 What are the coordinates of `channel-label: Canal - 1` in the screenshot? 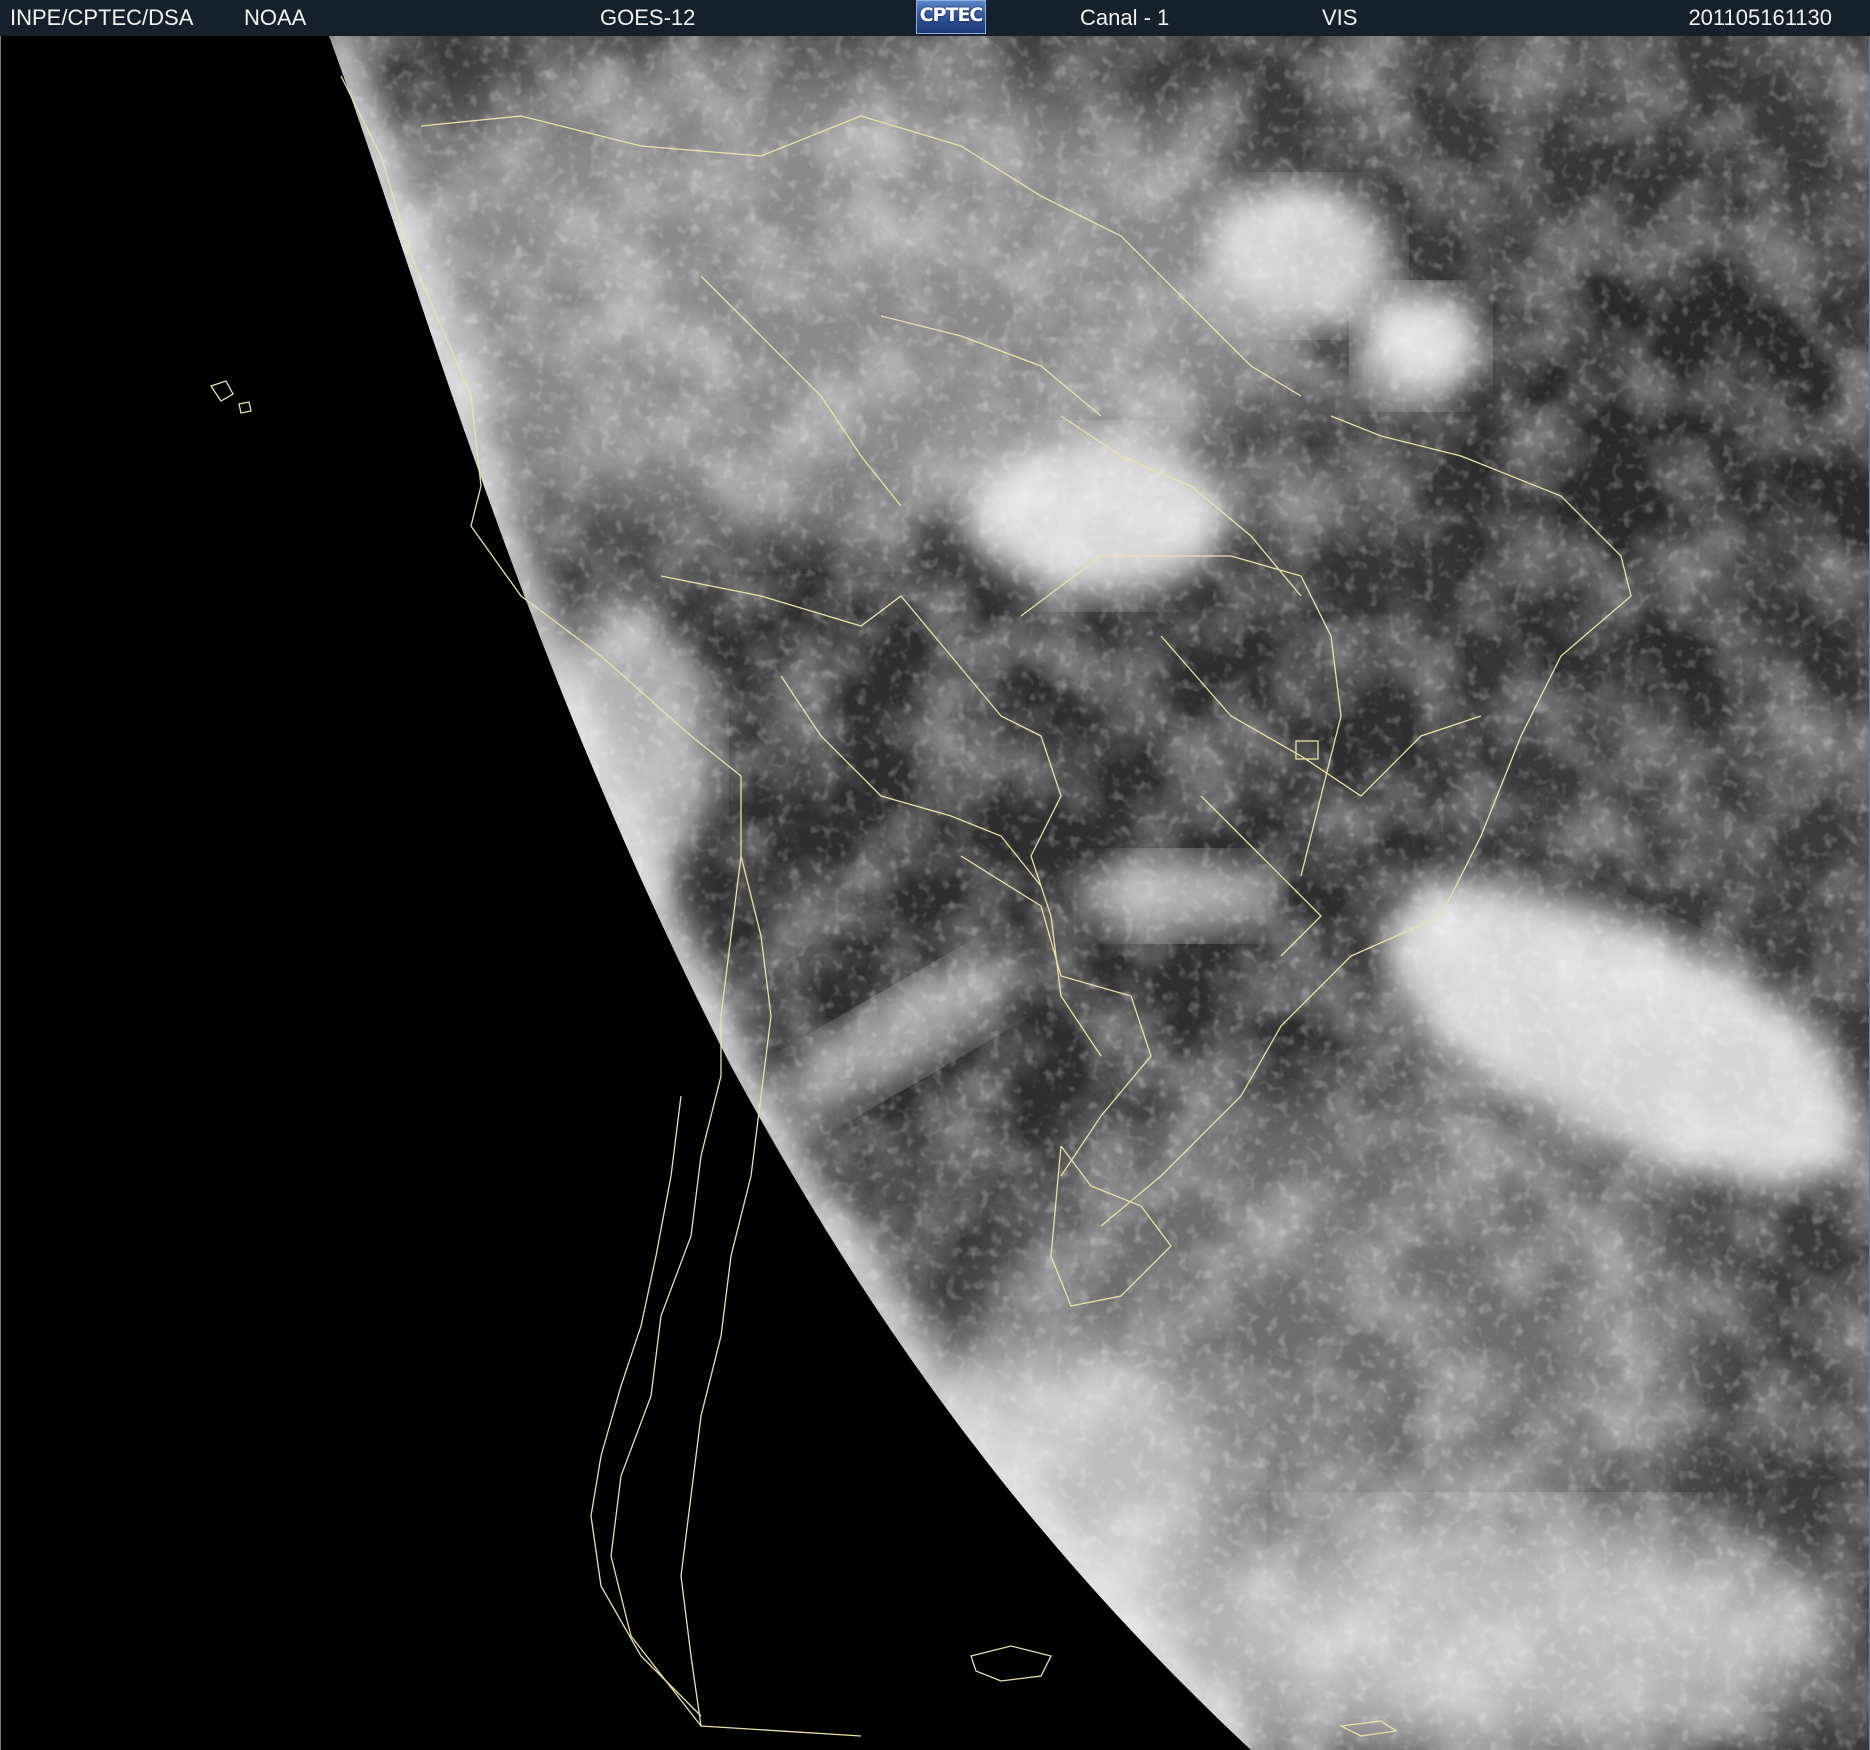 It's located at (1125, 17).